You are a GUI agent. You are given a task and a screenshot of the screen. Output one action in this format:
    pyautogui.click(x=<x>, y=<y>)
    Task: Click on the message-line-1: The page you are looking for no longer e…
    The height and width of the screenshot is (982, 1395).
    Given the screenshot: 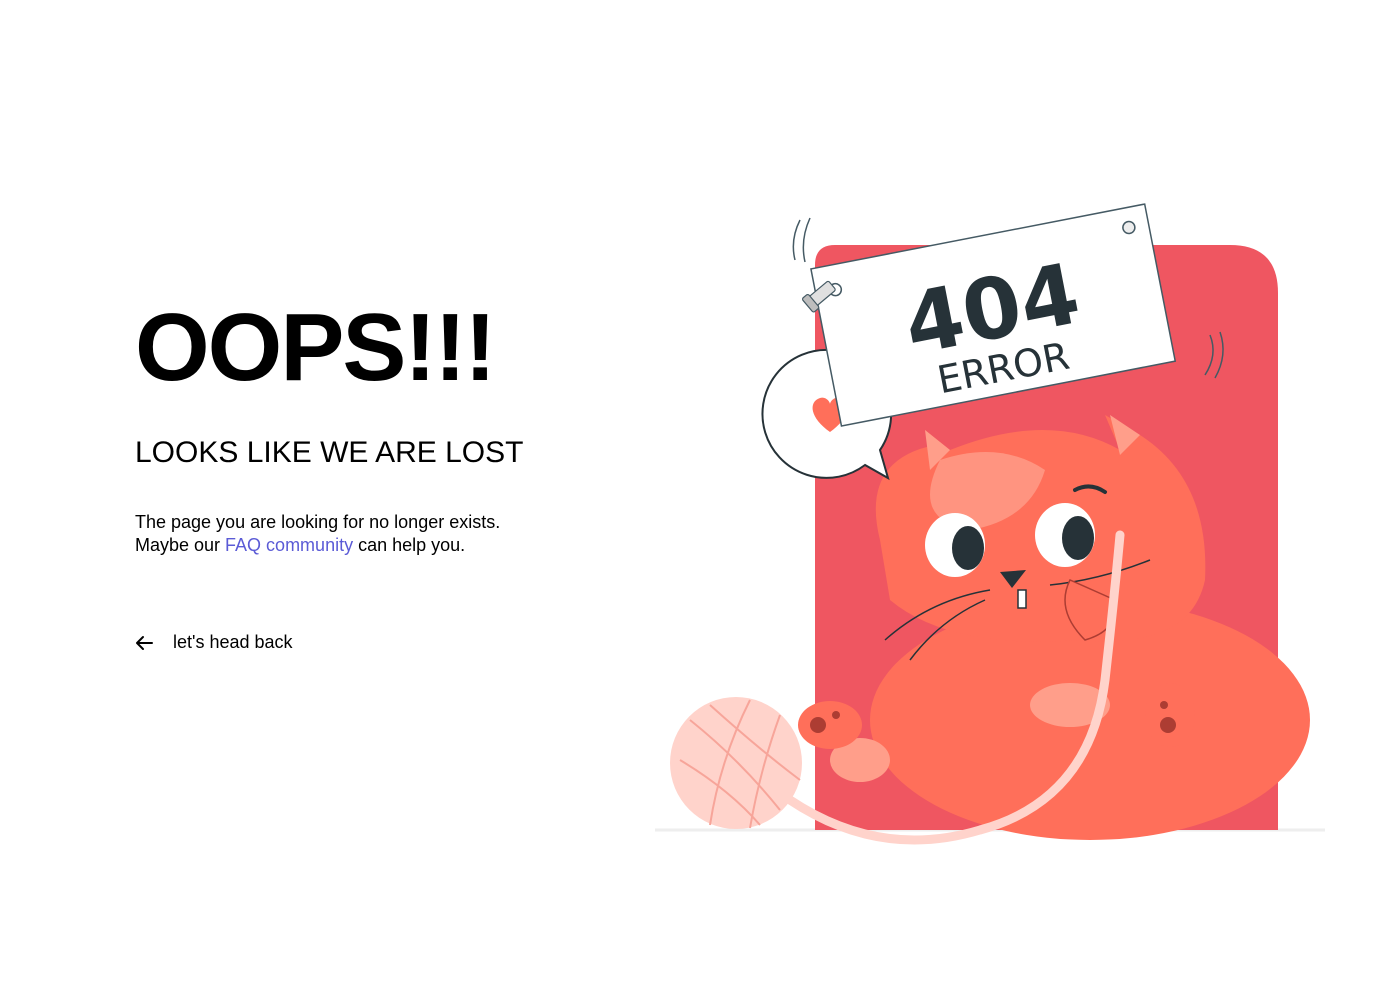 What is the action you would take?
    pyautogui.click(x=318, y=522)
    